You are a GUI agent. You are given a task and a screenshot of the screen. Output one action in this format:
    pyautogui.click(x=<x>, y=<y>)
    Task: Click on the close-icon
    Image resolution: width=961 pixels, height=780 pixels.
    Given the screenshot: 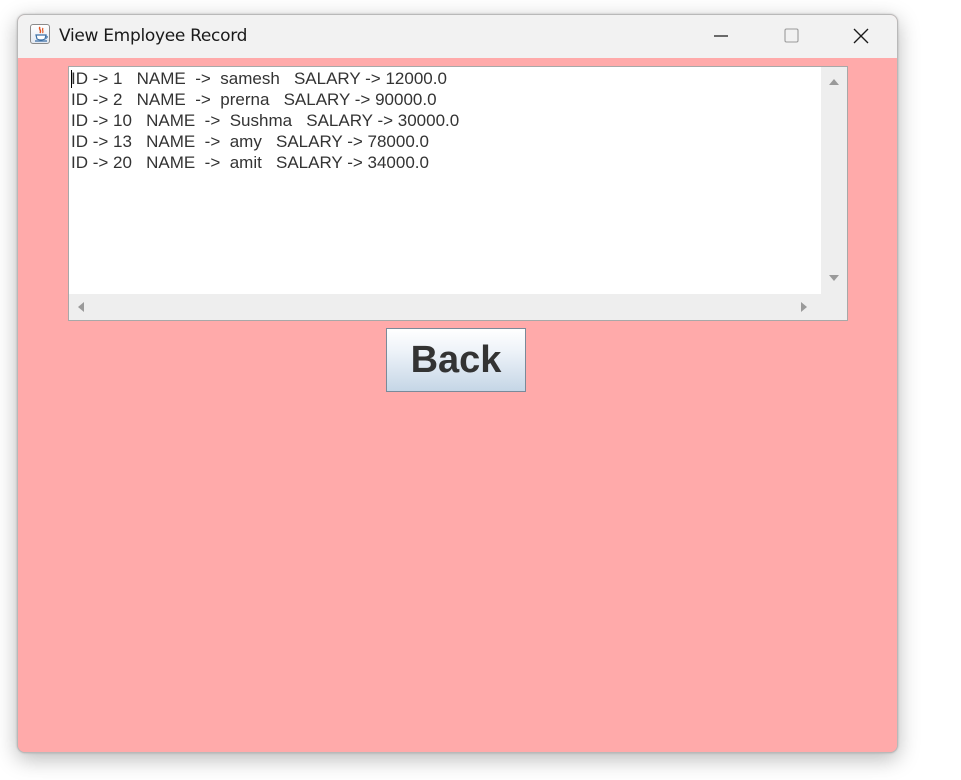 What is the action you would take?
    pyautogui.click(x=861, y=36)
    